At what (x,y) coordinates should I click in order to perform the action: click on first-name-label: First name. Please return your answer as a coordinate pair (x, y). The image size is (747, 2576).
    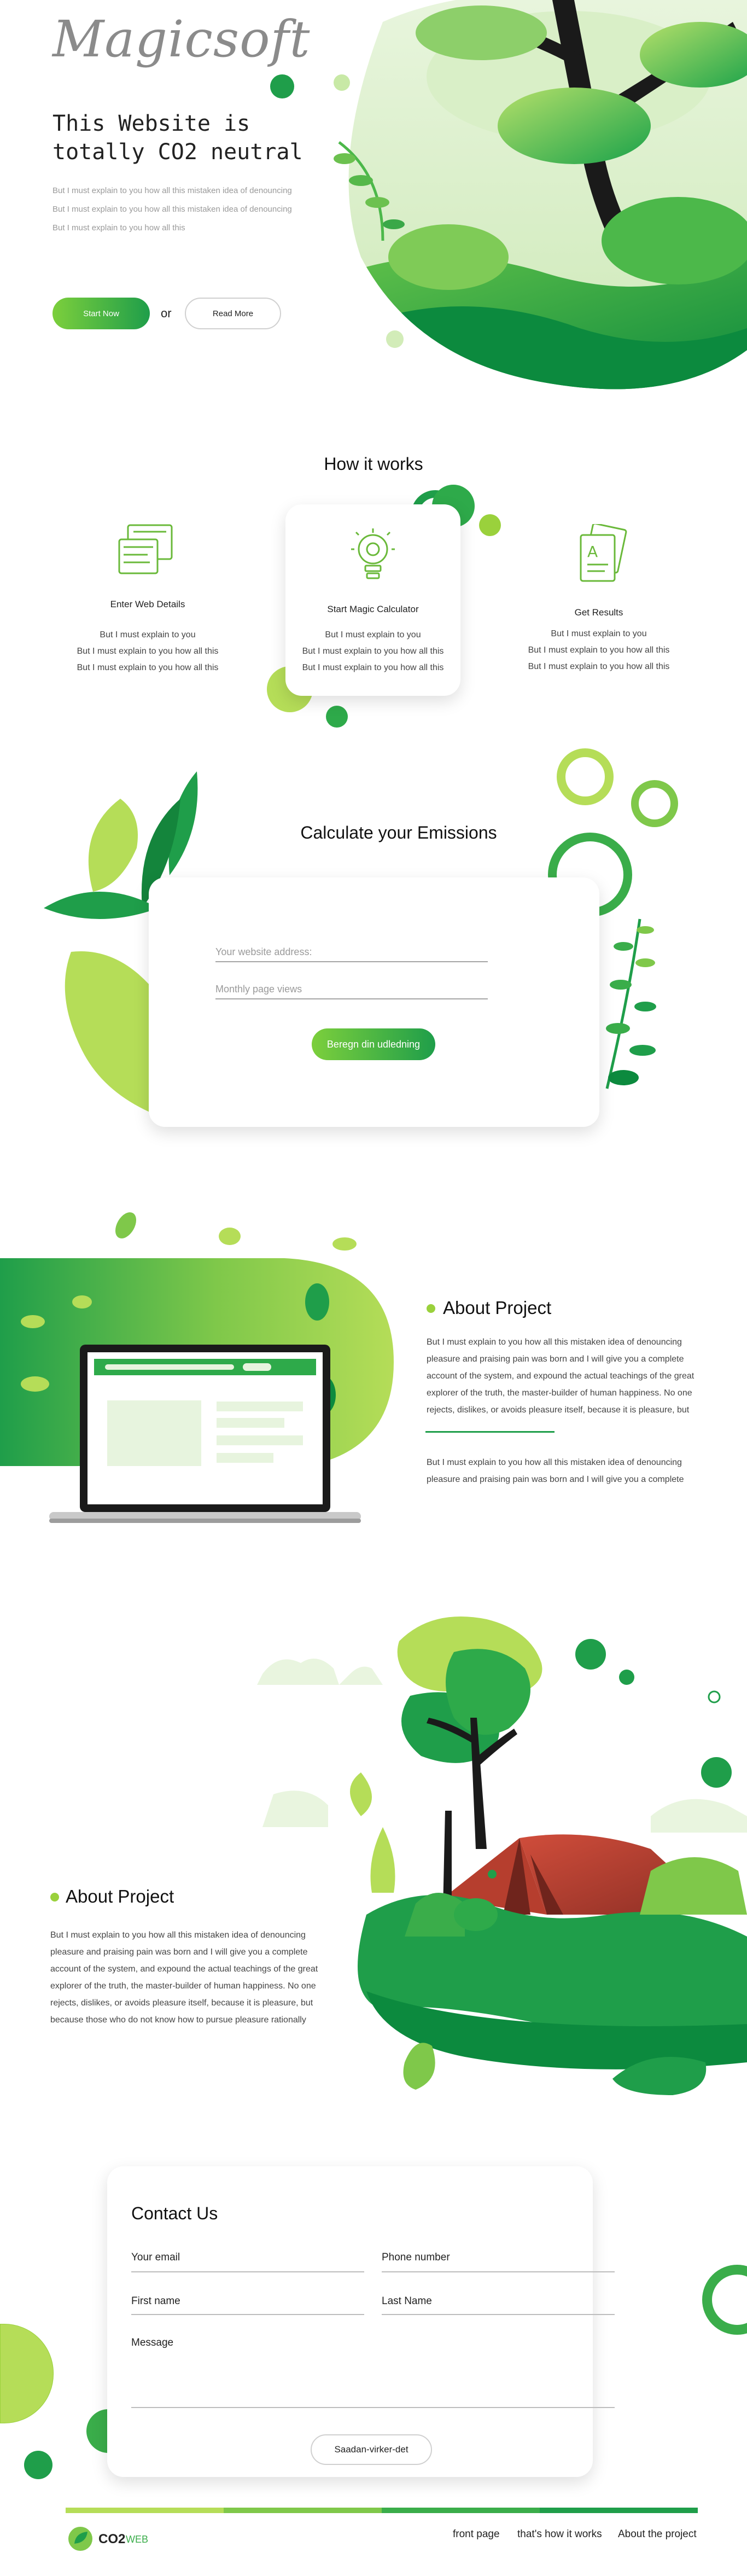
    Looking at the image, I should click on (155, 2301).